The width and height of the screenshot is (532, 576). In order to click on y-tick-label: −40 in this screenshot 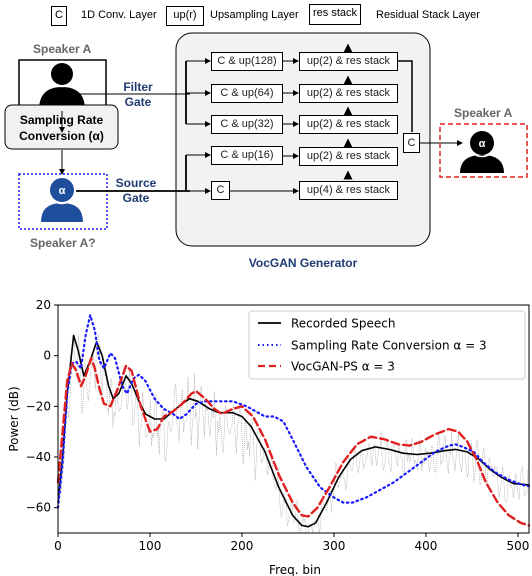, I will do `click(38, 457)`.